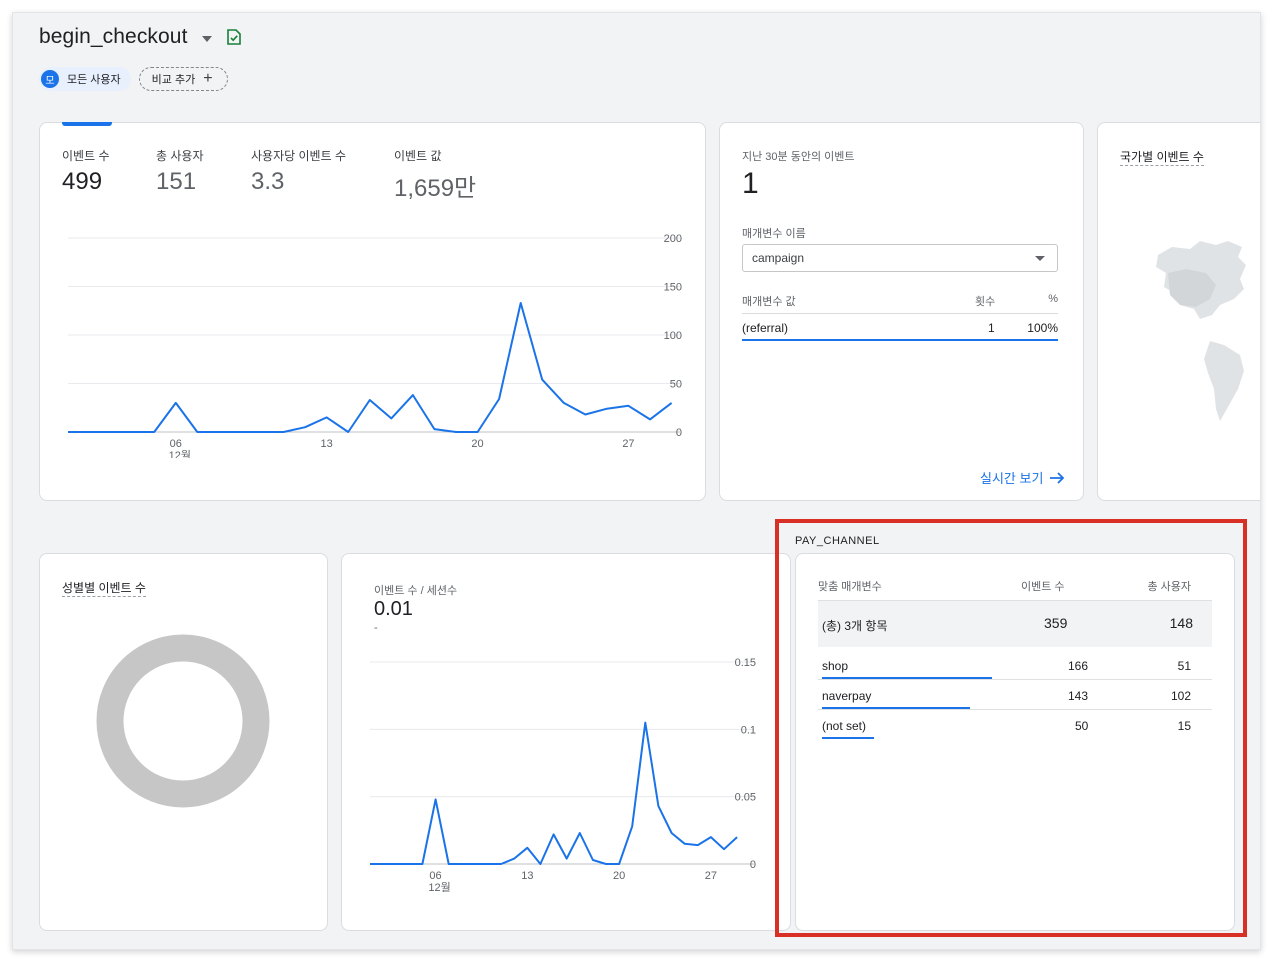 Image resolution: width=1280 pixels, height=965 pixels. I want to click on total-events: 359, so click(1056, 623).